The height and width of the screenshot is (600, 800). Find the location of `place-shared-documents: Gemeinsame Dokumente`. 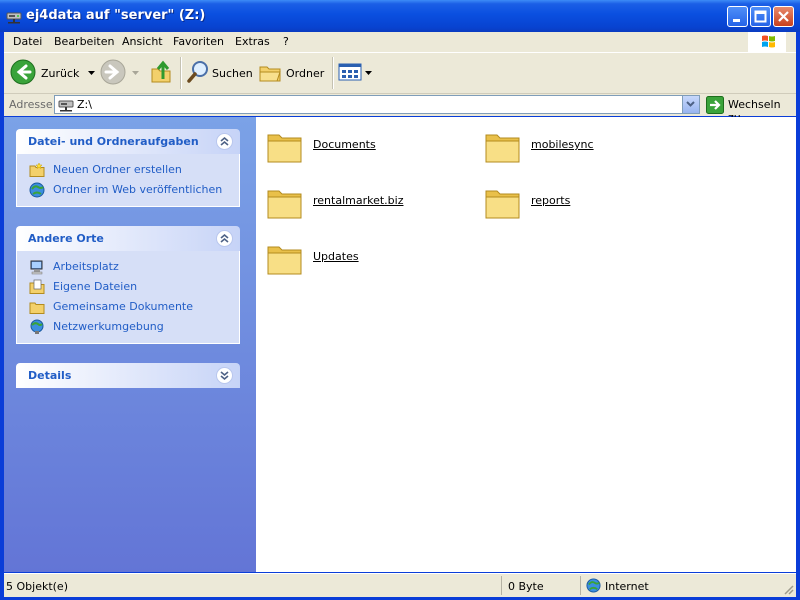

place-shared-documents: Gemeinsame Dokumente is located at coordinates (128, 307).